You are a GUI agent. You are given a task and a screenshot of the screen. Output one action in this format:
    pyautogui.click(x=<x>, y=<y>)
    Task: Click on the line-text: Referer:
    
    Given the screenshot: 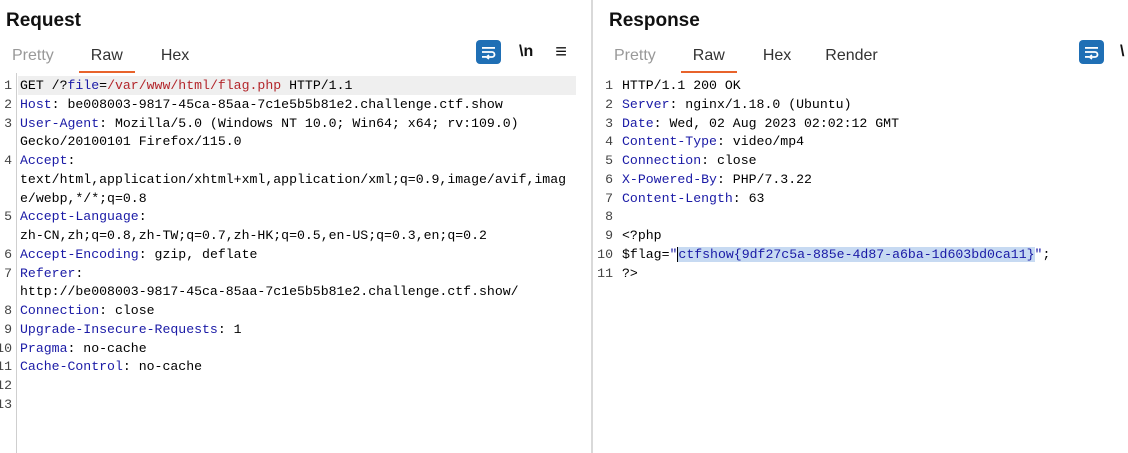 What is the action you would take?
    pyautogui.click(x=51, y=273)
    